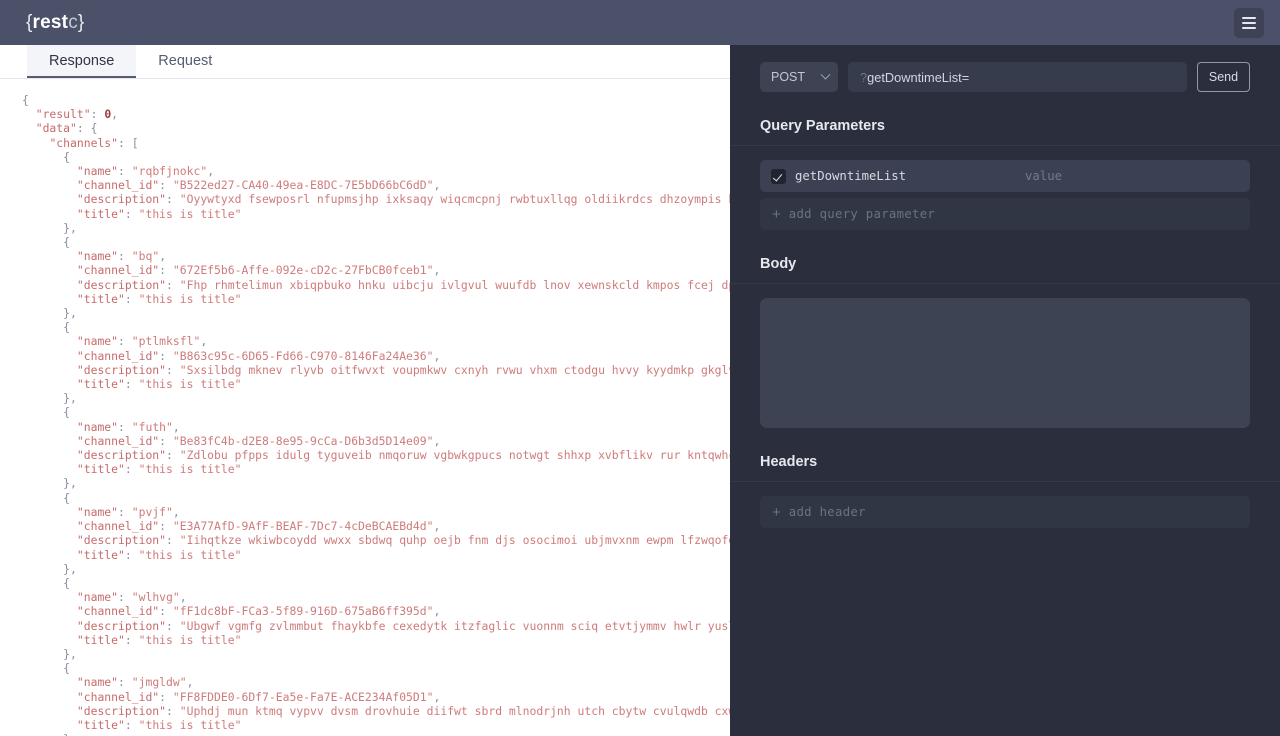 The image size is (1280, 736). What do you see at coordinates (1017, 77) in the screenshot?
I see `request-url-input: ? getDowntimeList=` at bounding box center [1017, 77].